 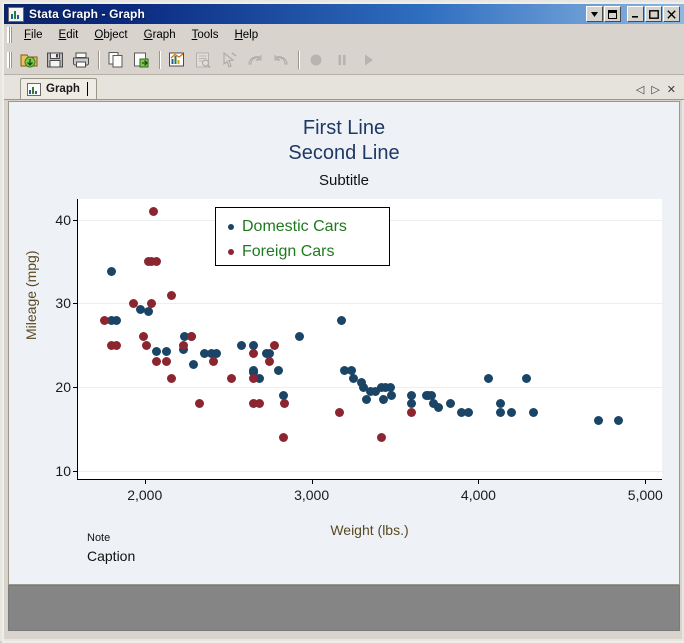 What do you see at coordinates (58, 88) in the screenshot?
I see `tab-graph: Graph` at bounding box center [58, 88].